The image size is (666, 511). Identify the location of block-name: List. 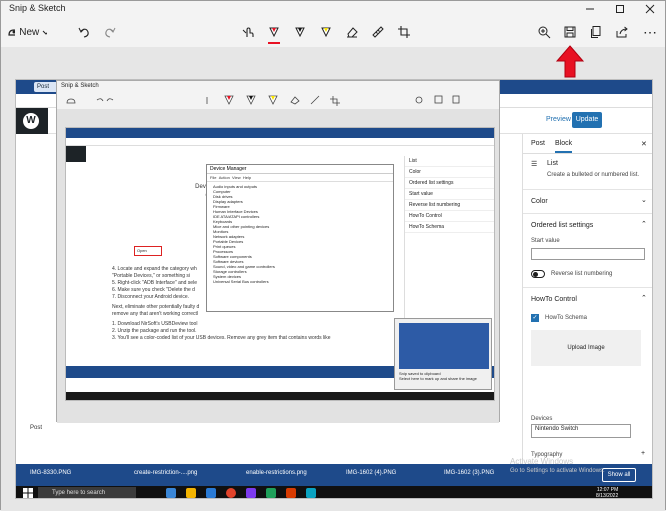
(552, 163).